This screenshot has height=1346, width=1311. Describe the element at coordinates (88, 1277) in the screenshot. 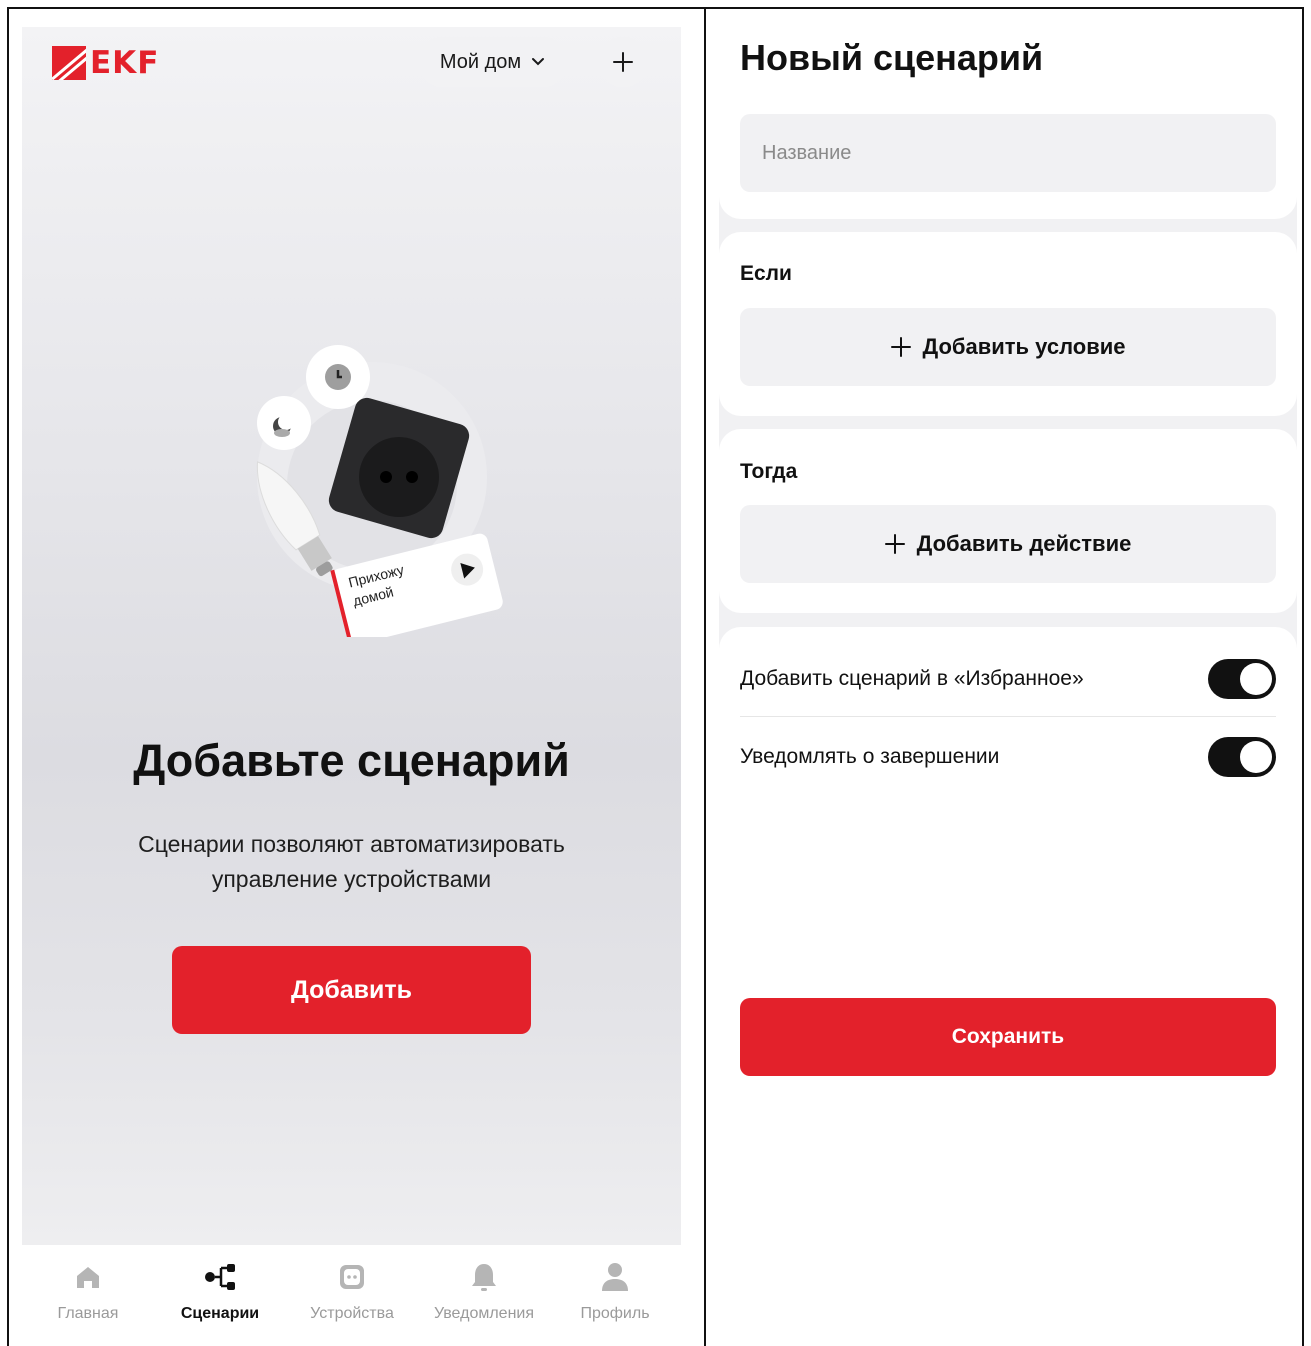

I see `home-icon` at that location.